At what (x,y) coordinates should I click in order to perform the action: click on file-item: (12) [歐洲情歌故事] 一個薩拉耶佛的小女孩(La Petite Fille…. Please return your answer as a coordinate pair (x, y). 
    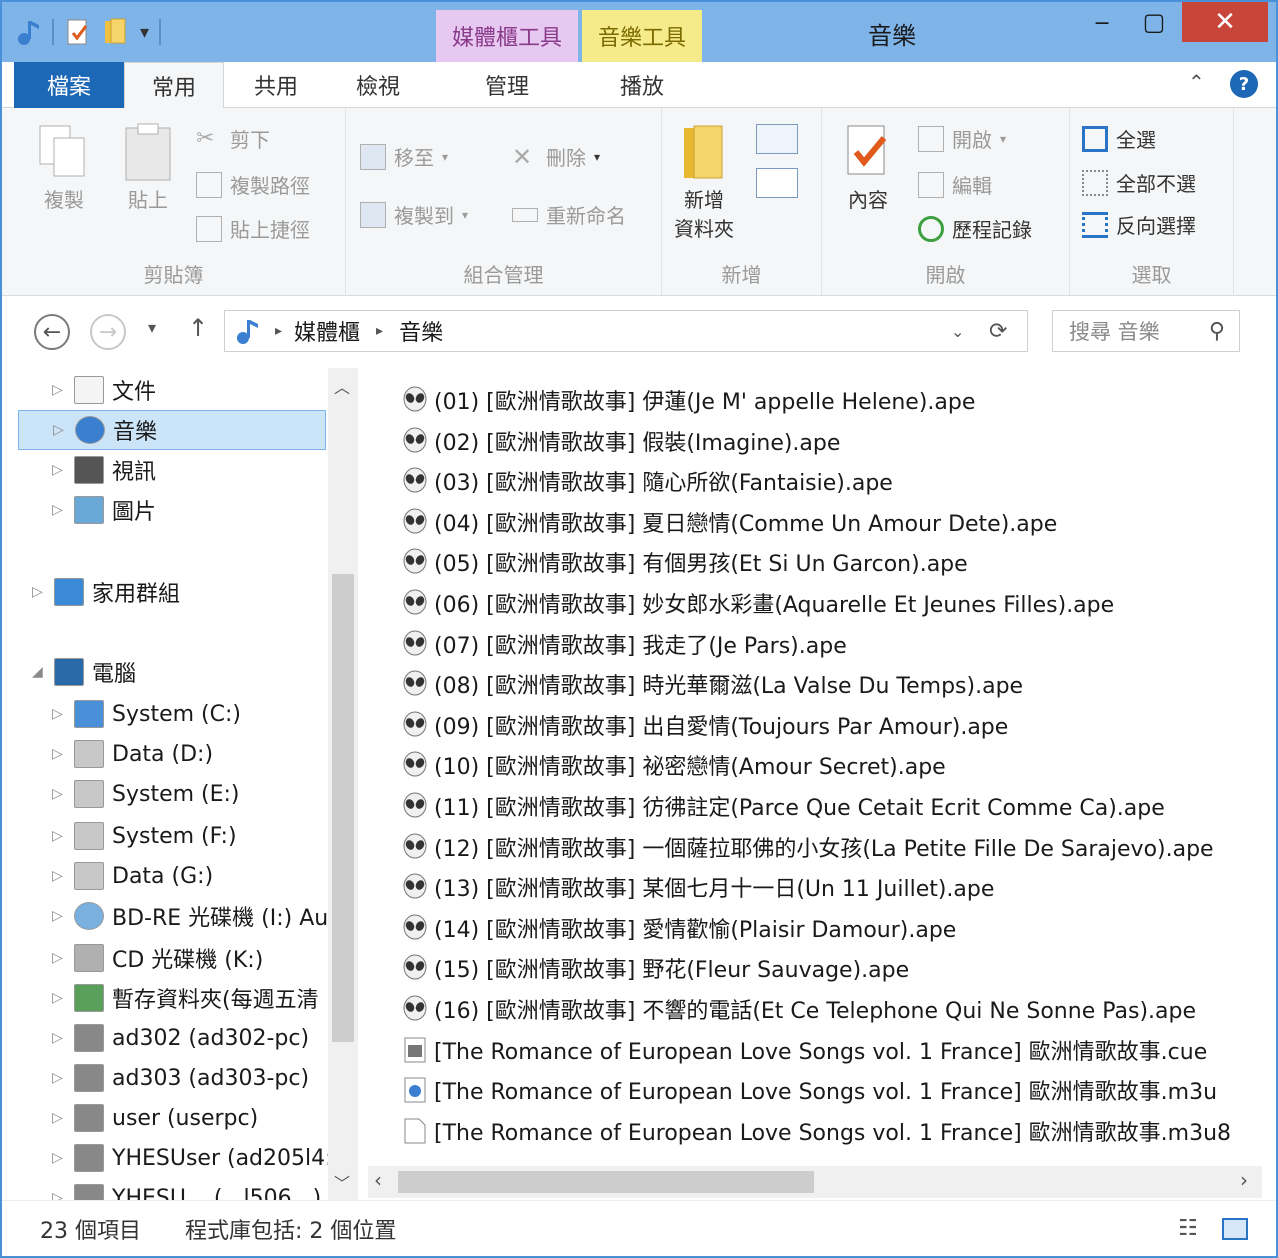
    Looking at the image, I should click on (807, 847).